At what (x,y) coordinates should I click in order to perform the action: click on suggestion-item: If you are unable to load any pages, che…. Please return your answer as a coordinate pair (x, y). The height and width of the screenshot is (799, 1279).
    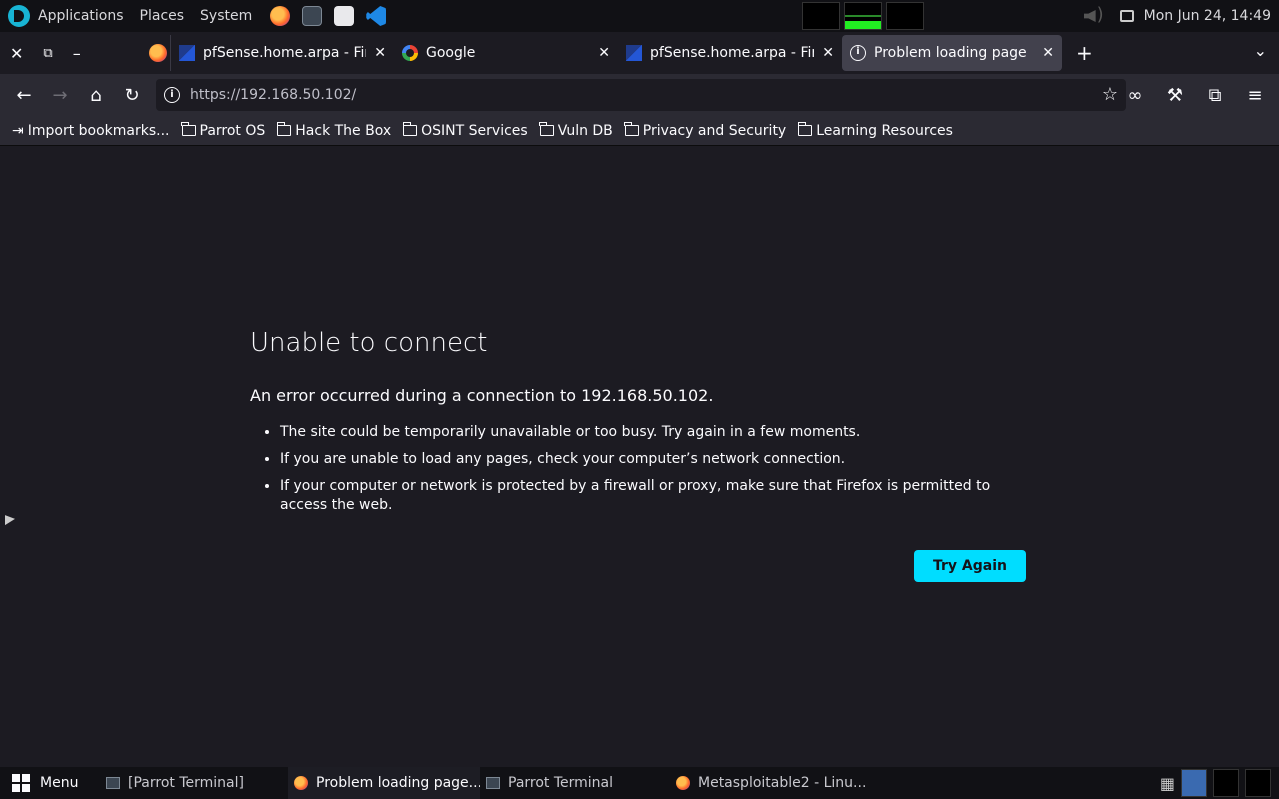
    Looking at the image, I should click on (653, 459).